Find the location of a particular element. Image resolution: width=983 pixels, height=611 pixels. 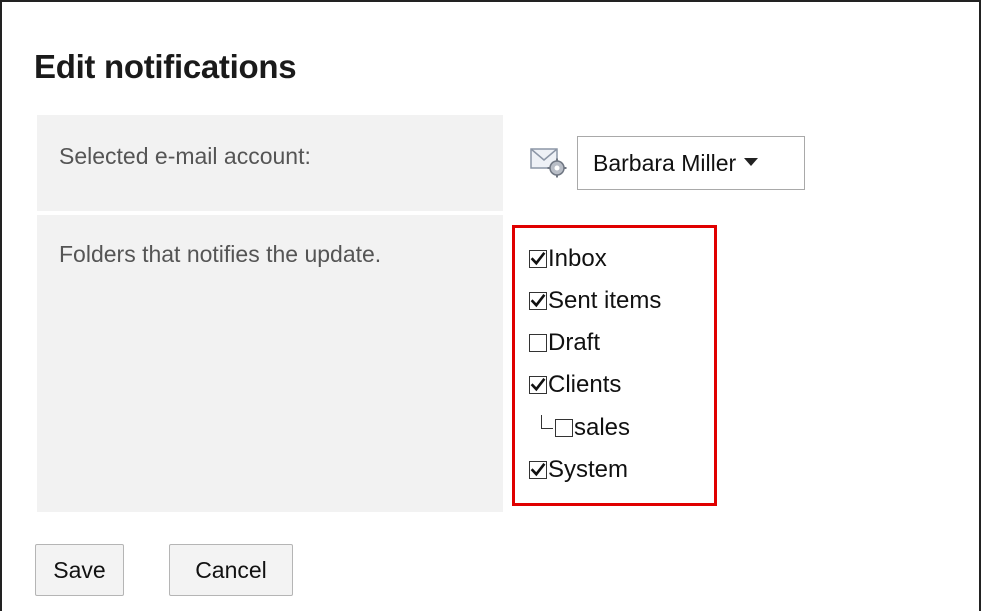

folder-label-sent-items: Sent items is located at coordinates (605, 300).